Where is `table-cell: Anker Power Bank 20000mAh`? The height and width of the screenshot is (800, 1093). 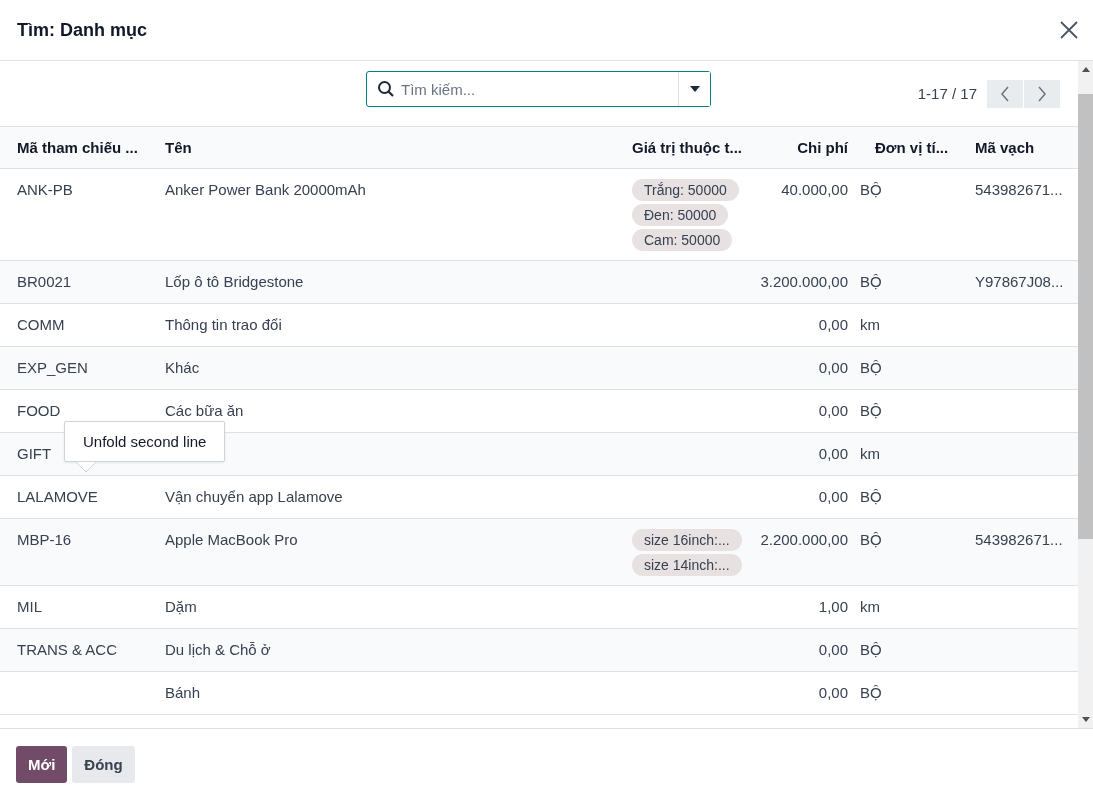
table-cell: Anker Power Bank 20000mAh is located at coordinates (265, 189).